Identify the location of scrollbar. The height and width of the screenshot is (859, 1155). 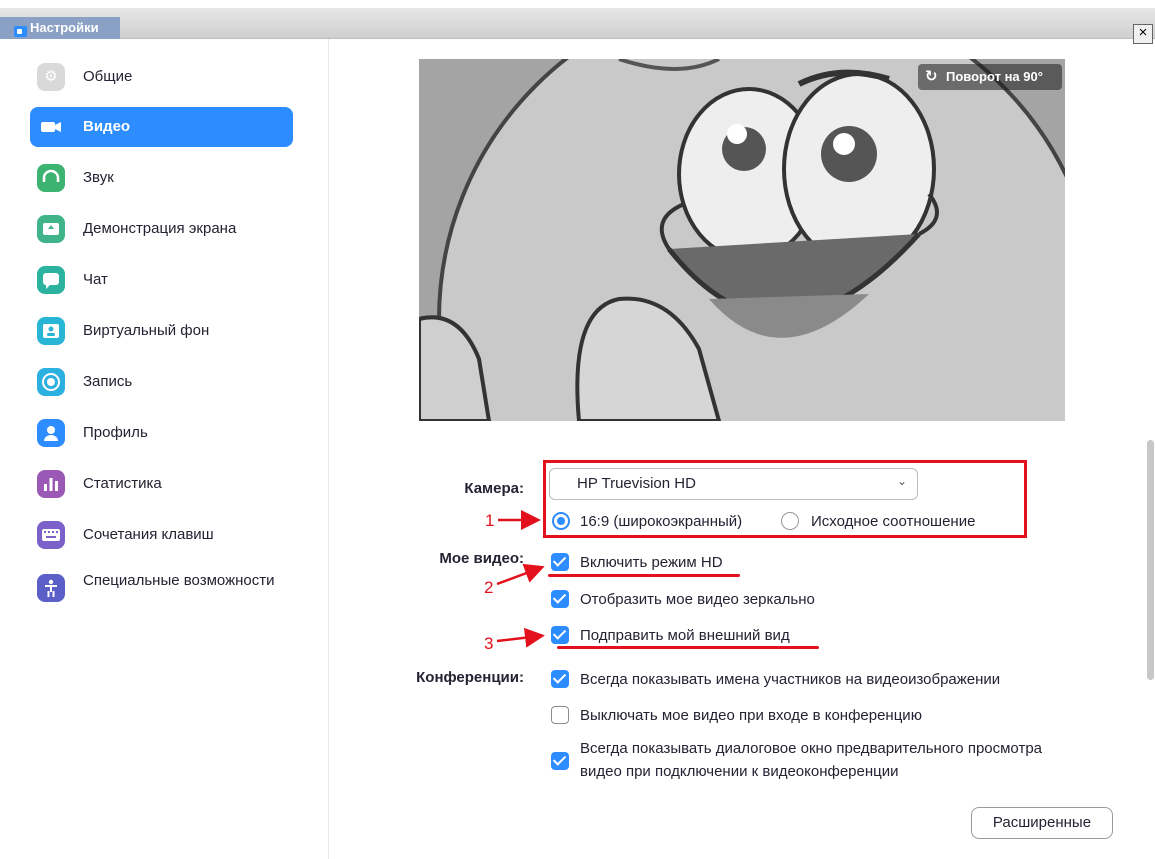
(1150, 560).